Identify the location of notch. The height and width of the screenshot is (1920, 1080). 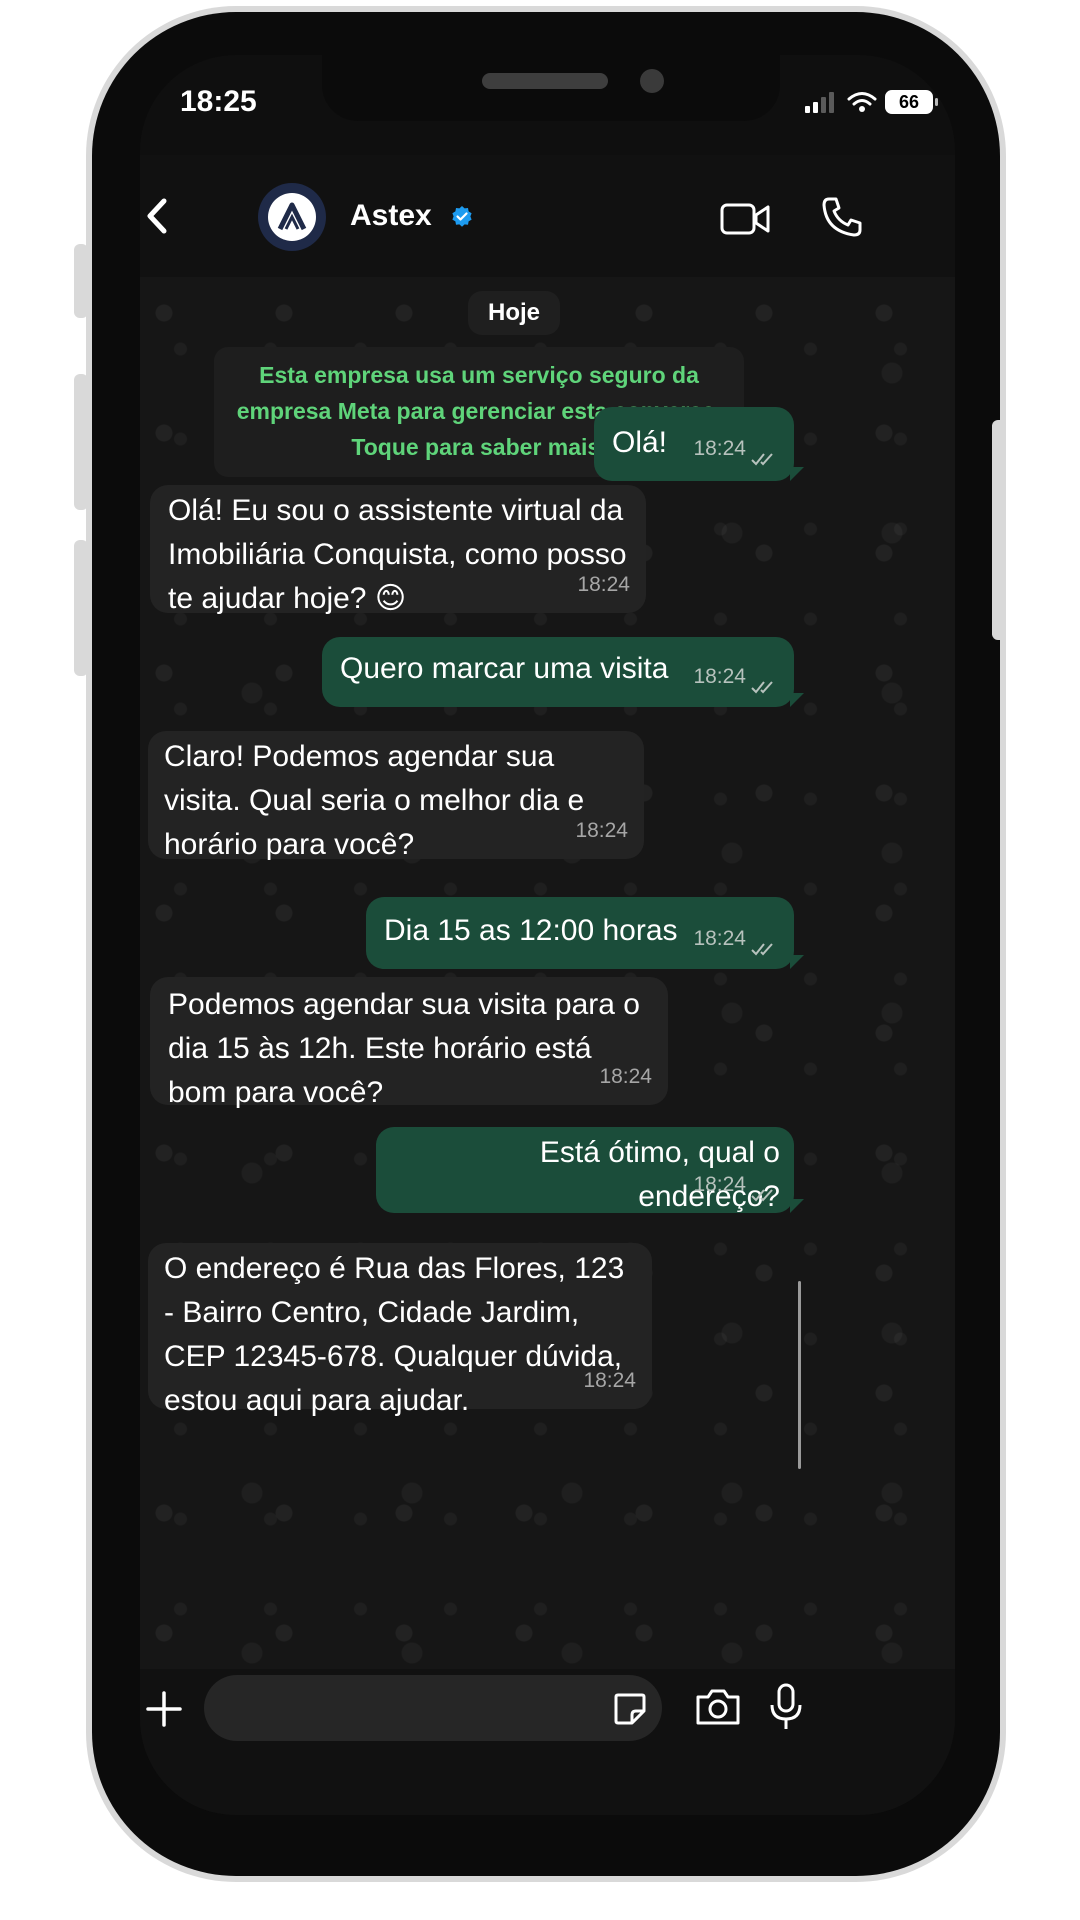
(551, 88).